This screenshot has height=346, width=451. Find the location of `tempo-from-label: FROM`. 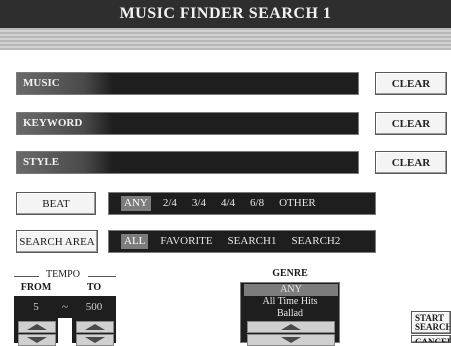

tempo-from-label: FROM is located at coordinates (36, 287).